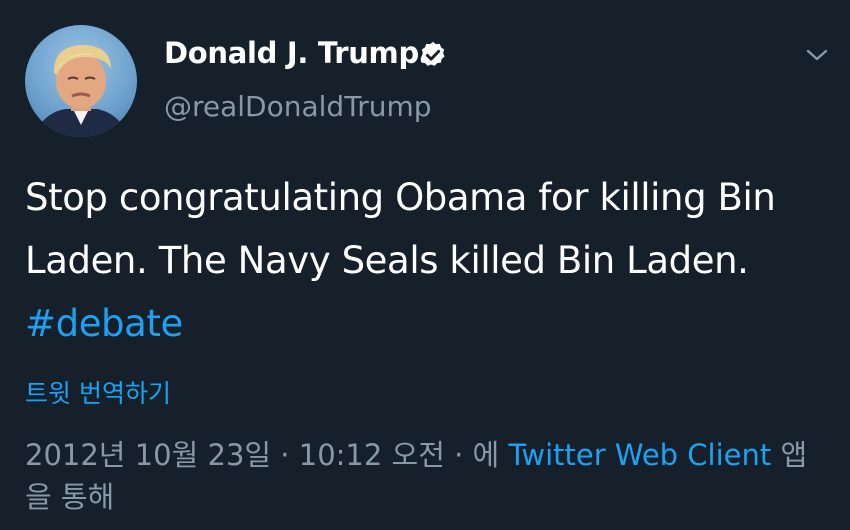 The width and height of the screenshot is (850, 530). Describe the element at coordinates (267, 455) in the screenshot. I see `timestamp: 2012년 10월 23일 · 10:12 오전 · 에` at that location.